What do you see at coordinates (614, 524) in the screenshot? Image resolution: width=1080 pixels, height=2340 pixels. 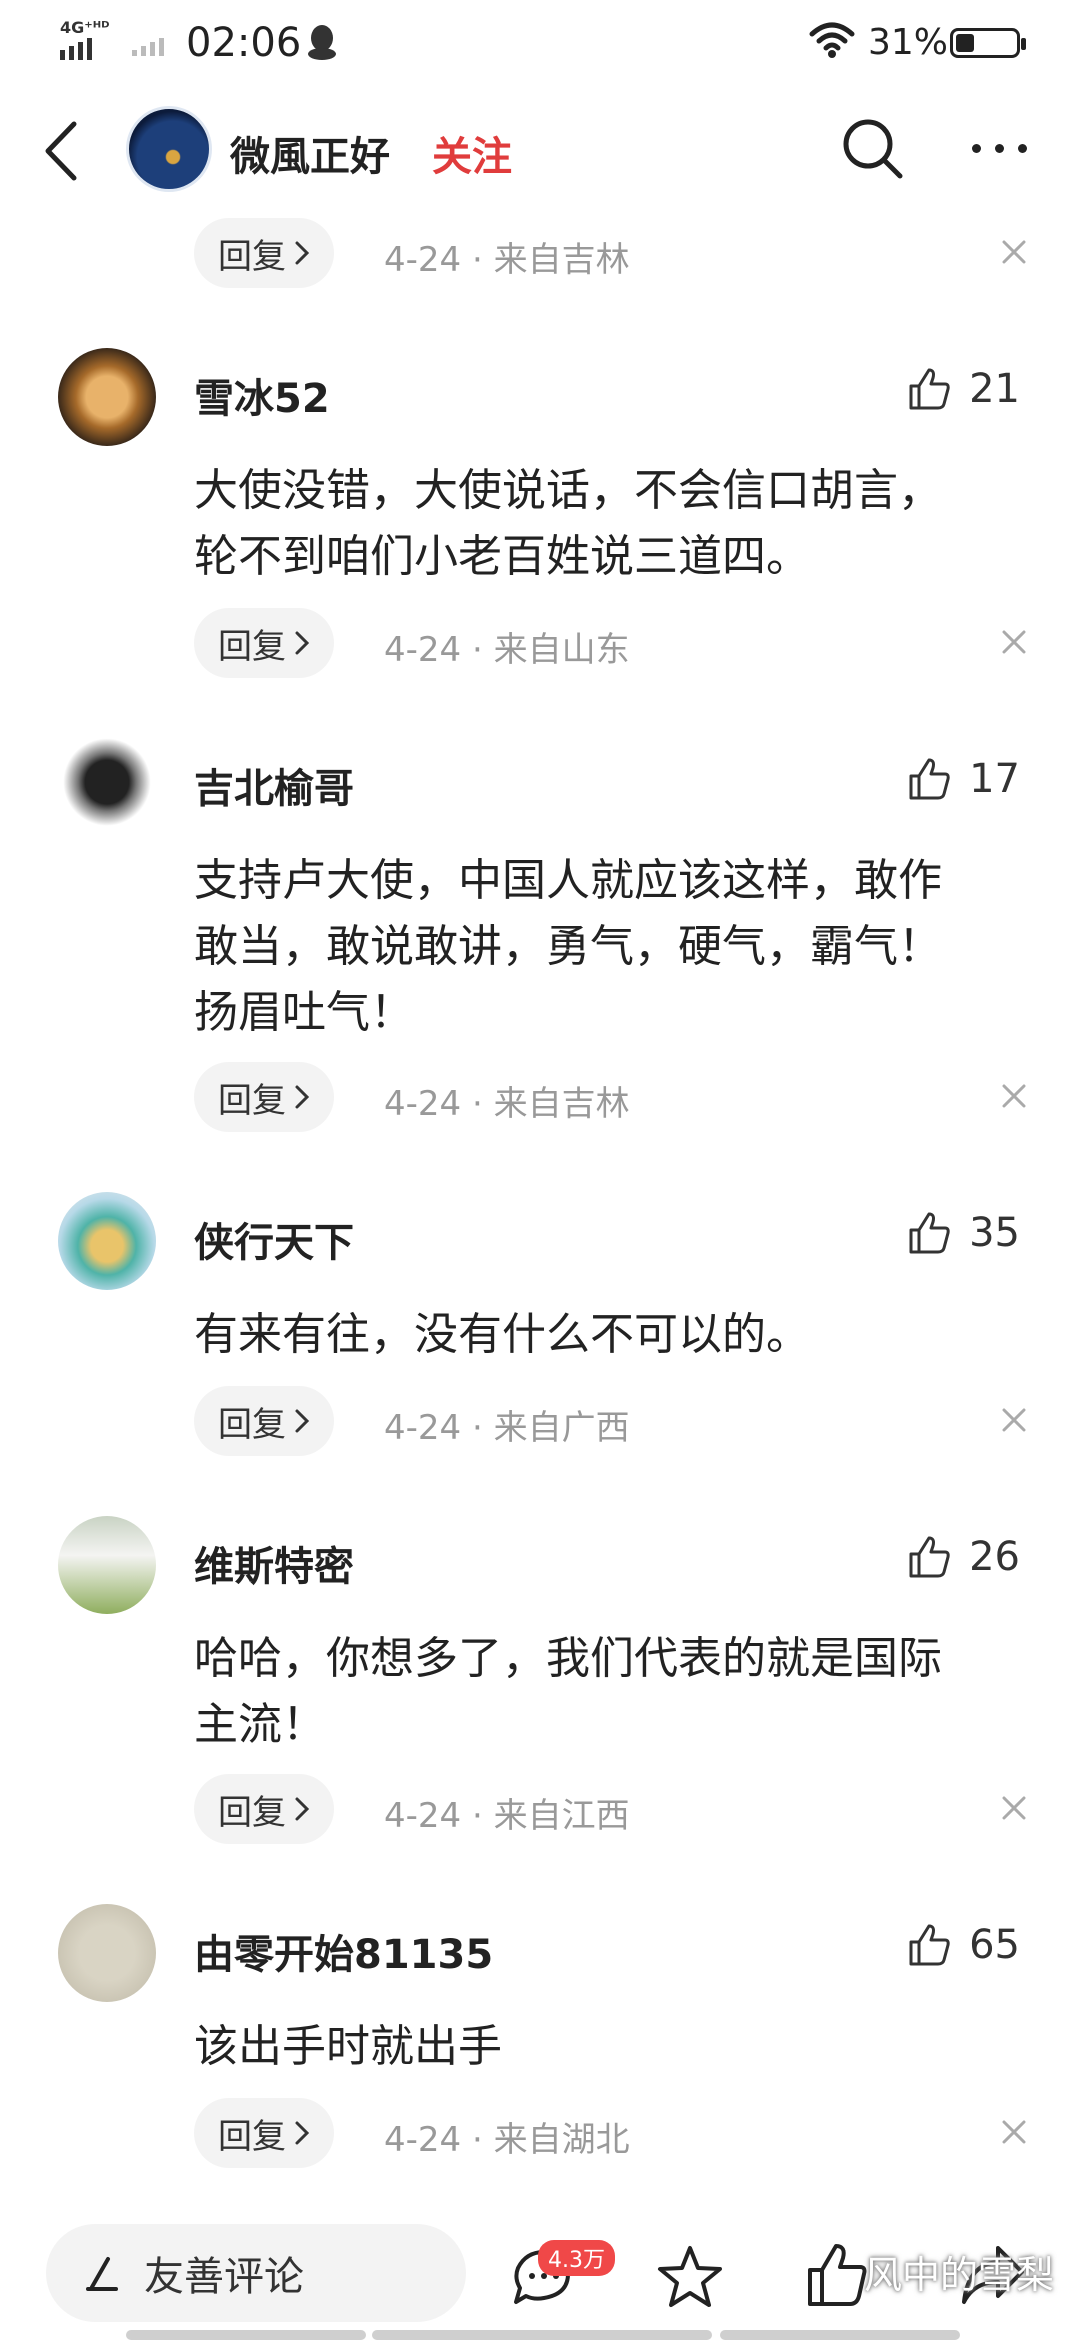 I see `comment-text: 大使没错，大使说话，不会信口胡言， 轮不到咱们小老百姓说三道四。` at bounding box center [614, 524].